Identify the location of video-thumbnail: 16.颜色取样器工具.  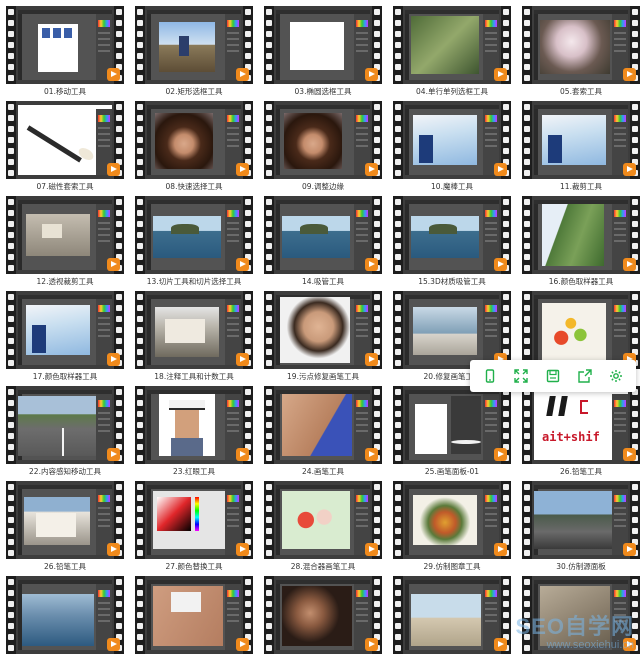
(581, 243).